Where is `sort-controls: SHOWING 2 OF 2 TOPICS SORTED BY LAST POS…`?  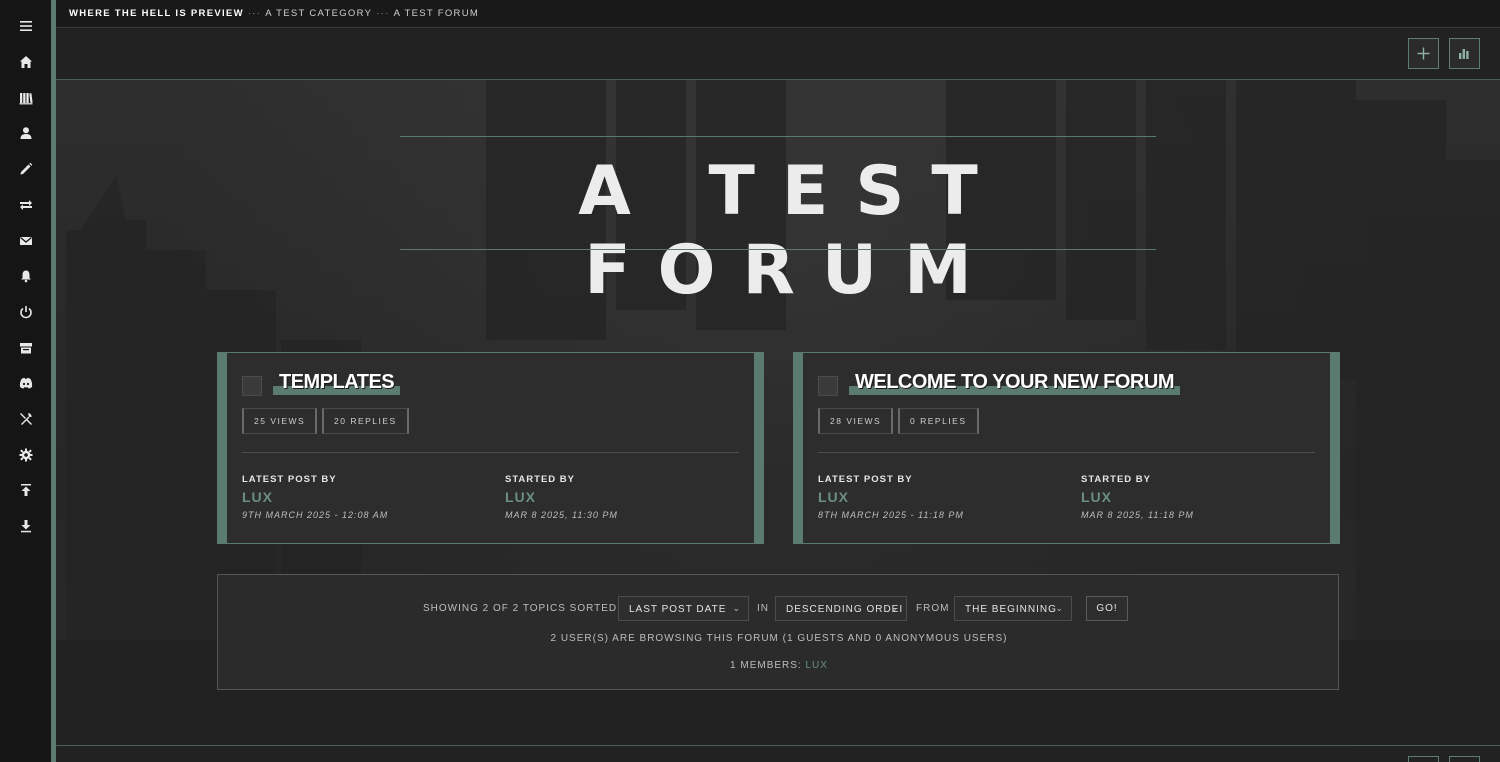 sort-controls: SHOWING 2 OF 2 TOPICS SORTED BY LAST POS… is located at coordinates (779, 609).